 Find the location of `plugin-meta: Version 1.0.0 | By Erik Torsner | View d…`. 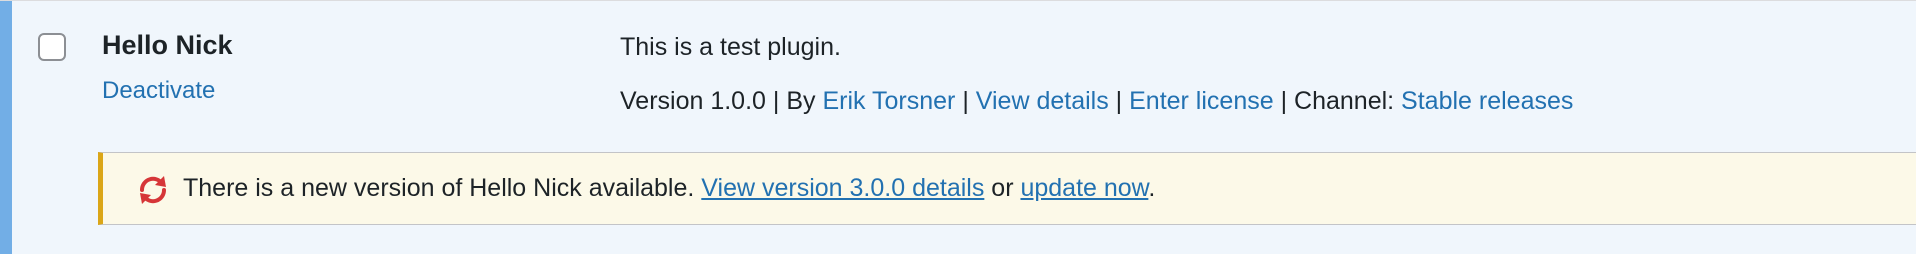

plugin-meta: Version 1.0.0 | By Erik Torsner | View d… is located at coordinates (1096, 101).